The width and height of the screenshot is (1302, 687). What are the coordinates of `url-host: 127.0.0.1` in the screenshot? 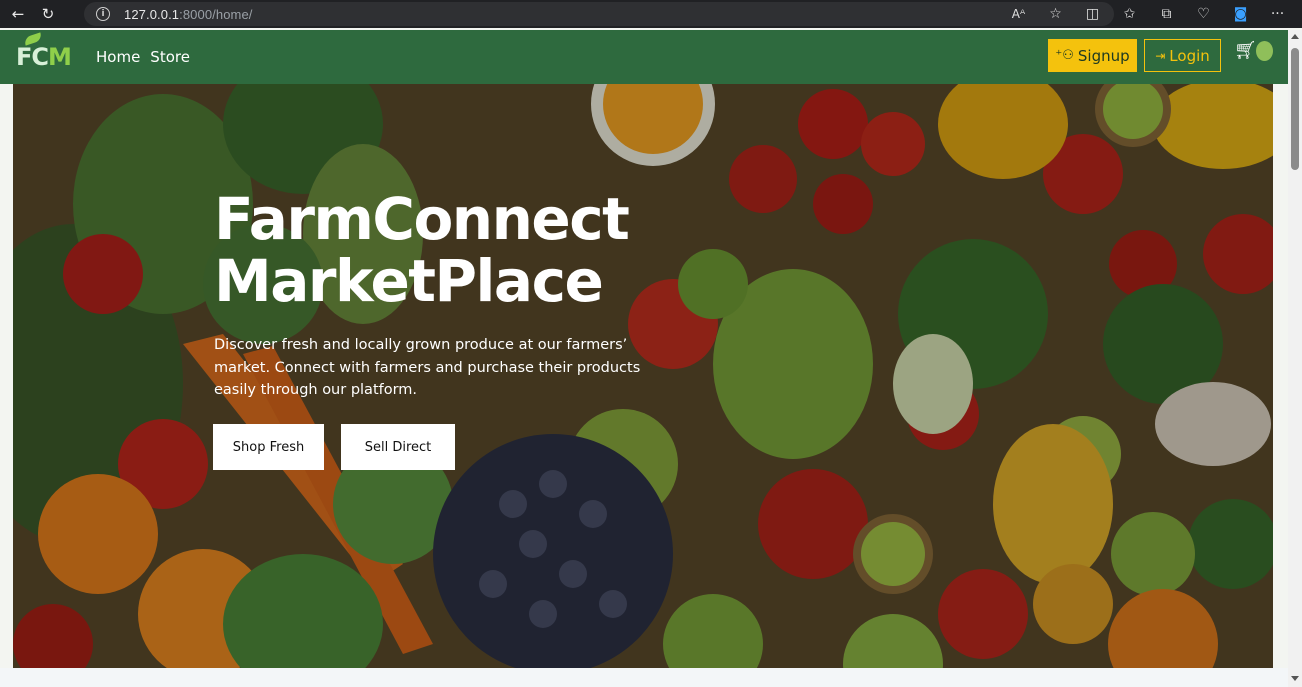 It's located at (152, 14).